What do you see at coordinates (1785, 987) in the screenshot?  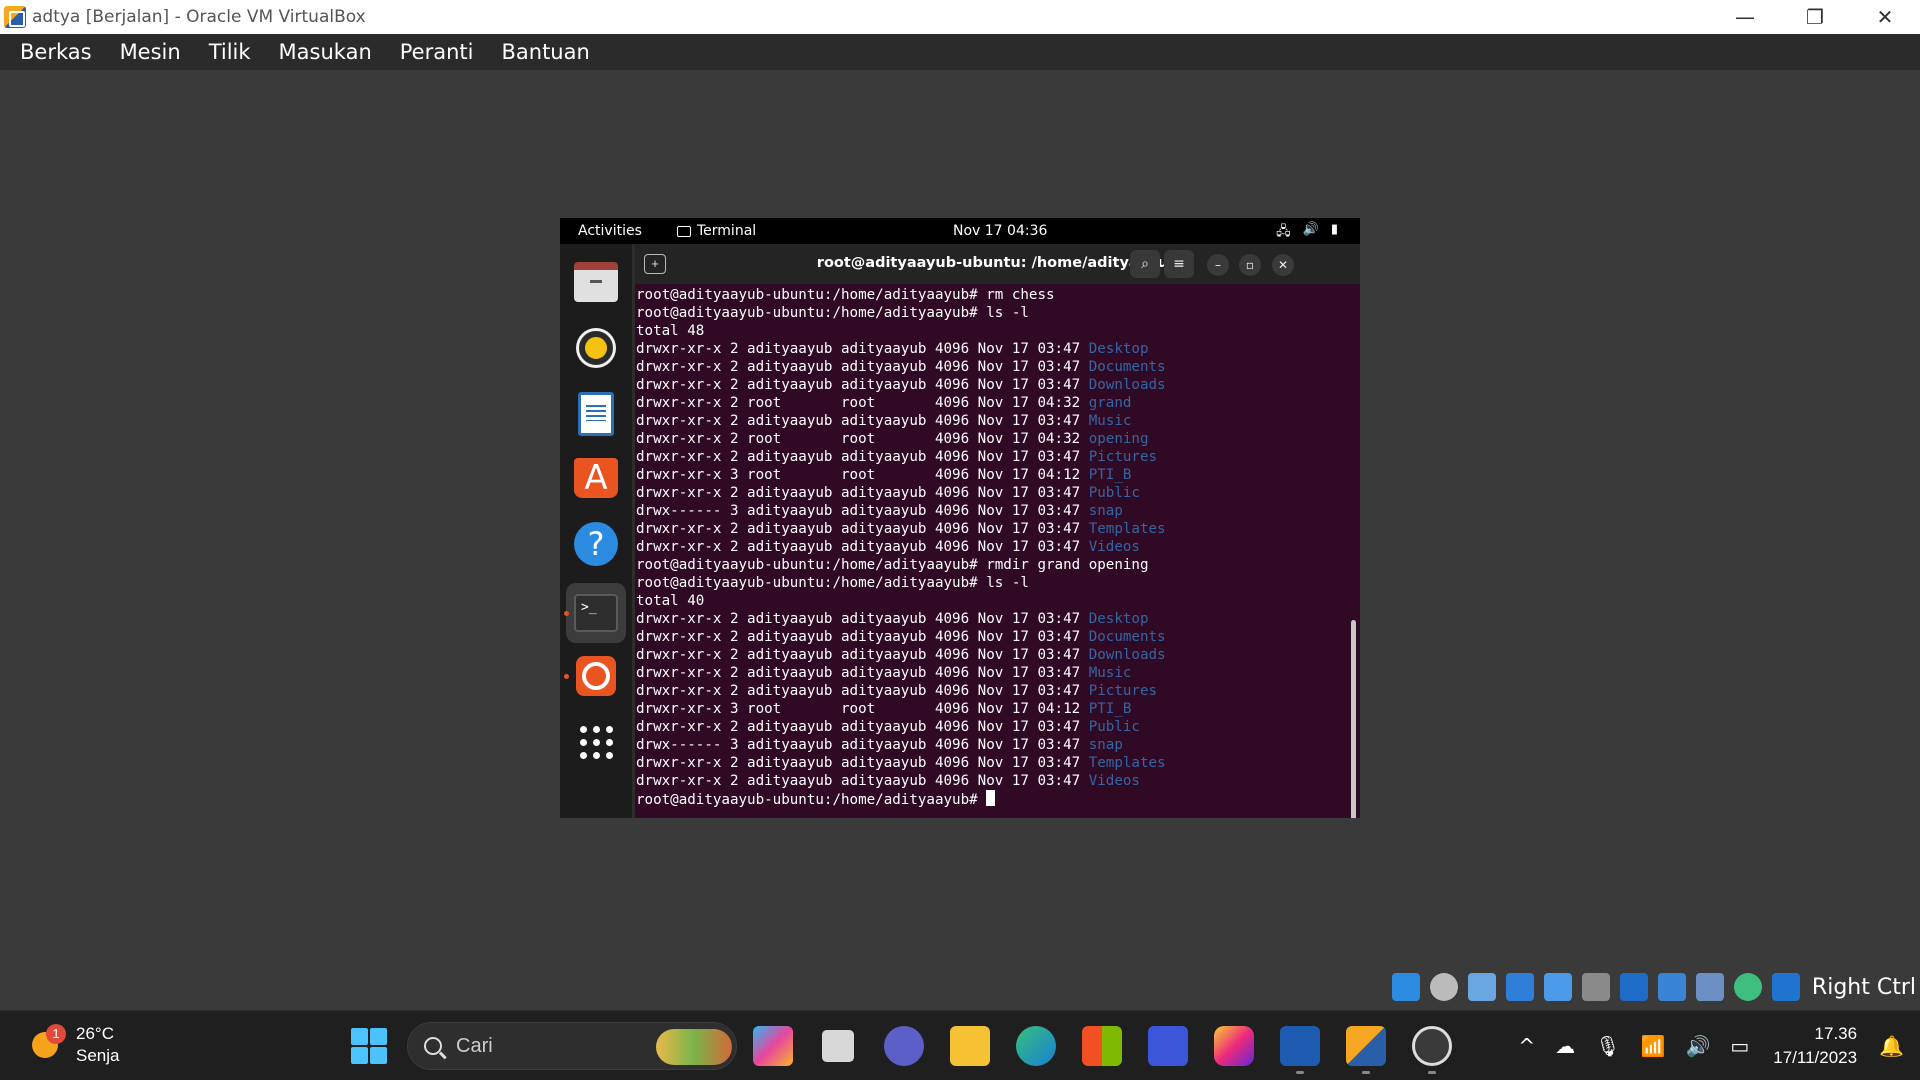 I see `capture-icon` at bounding box center [1785, 987].